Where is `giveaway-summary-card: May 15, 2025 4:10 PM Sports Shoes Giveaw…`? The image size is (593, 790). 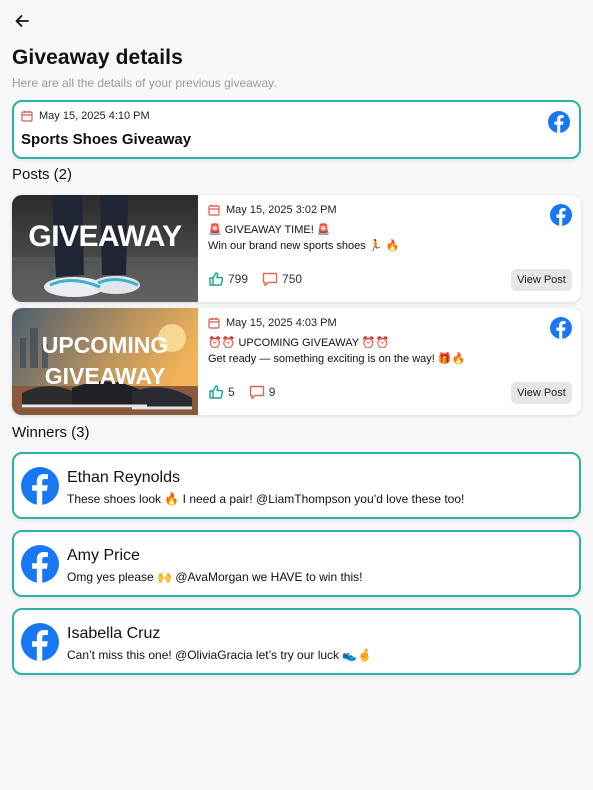 giveaway-summary-card: May 15, 2025 4:10 PM Sports Shoes Giveaw… is located at coordinates (296, 129).